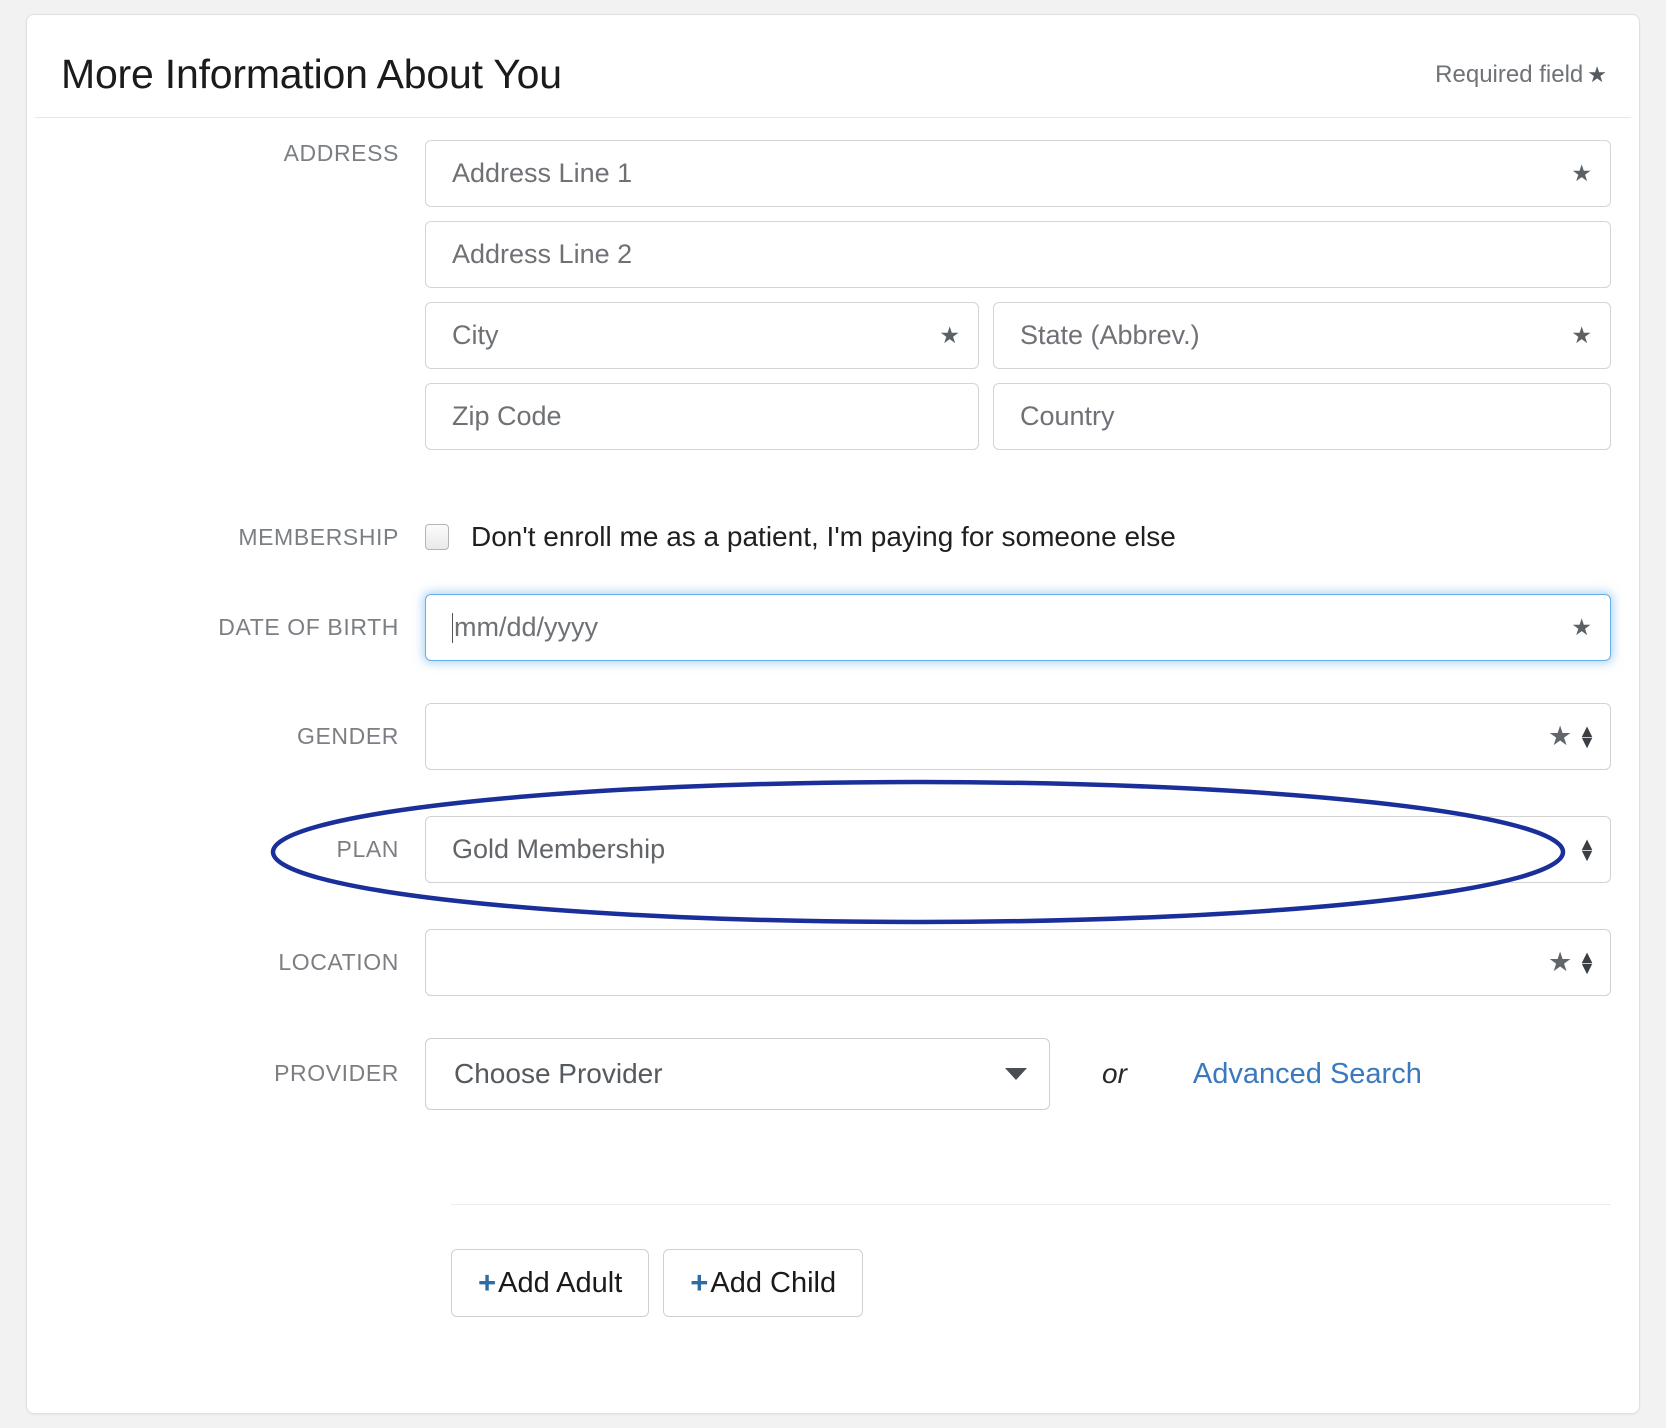  I want to click on page-title: More Information About You, so click(311, 74).